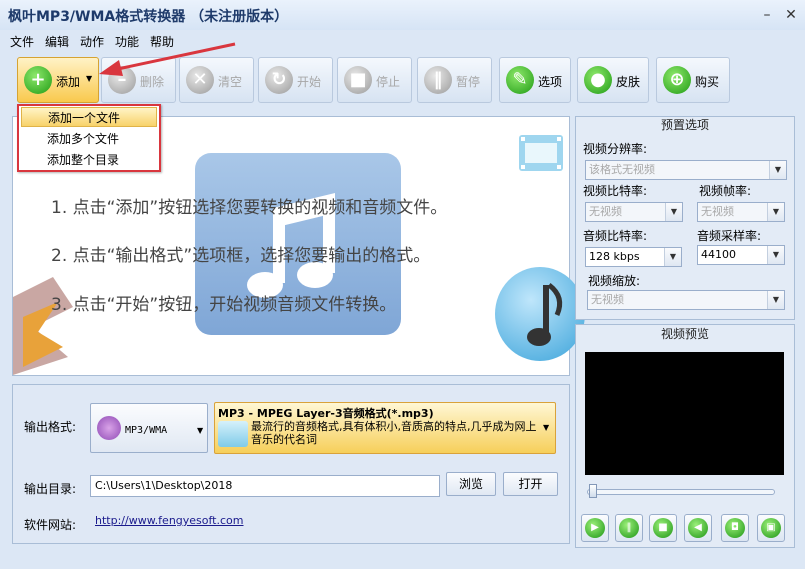 The width and height of the screenshot is (805, 569). I want to click on video-framerate-value: 无视频, so click(717, 211).